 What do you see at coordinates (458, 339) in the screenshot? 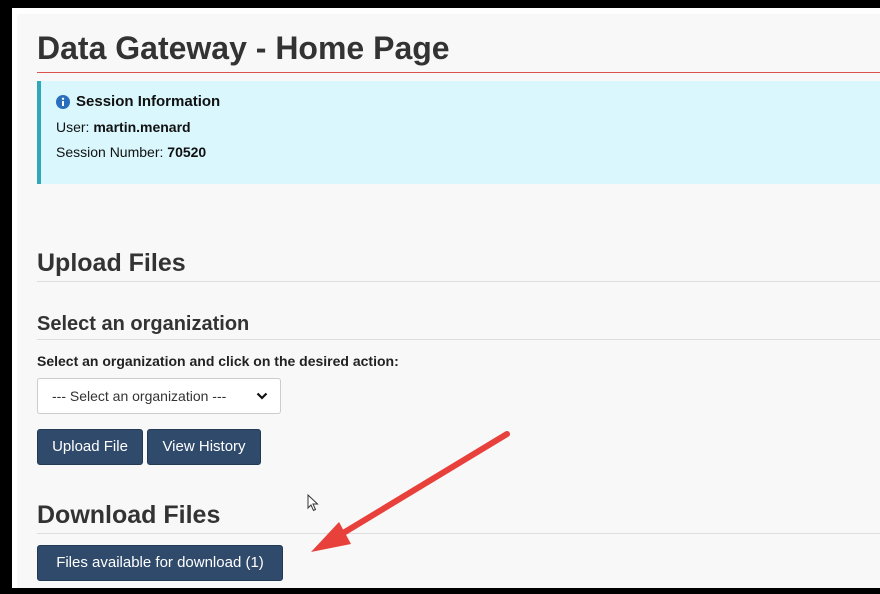
I see `organization-divider` at bounding box center [458, 339].